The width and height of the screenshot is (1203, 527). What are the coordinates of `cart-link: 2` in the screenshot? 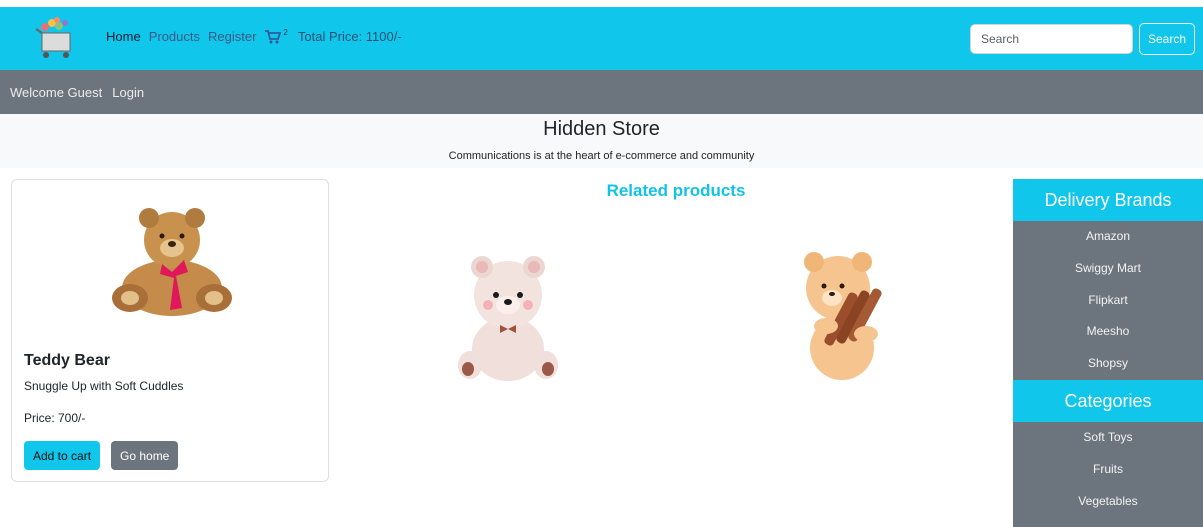 It's located at (276, 36).